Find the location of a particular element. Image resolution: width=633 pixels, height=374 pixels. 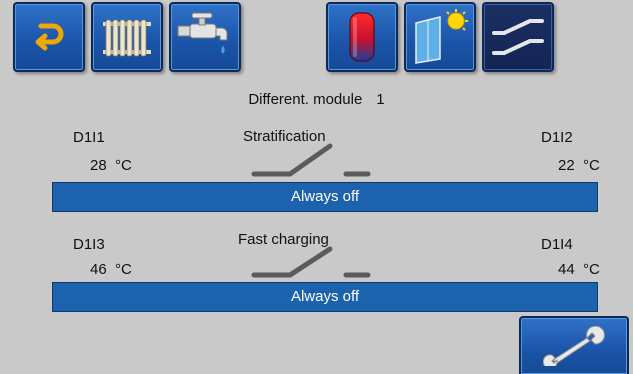

back-icon is located at coordinates (49, 37).